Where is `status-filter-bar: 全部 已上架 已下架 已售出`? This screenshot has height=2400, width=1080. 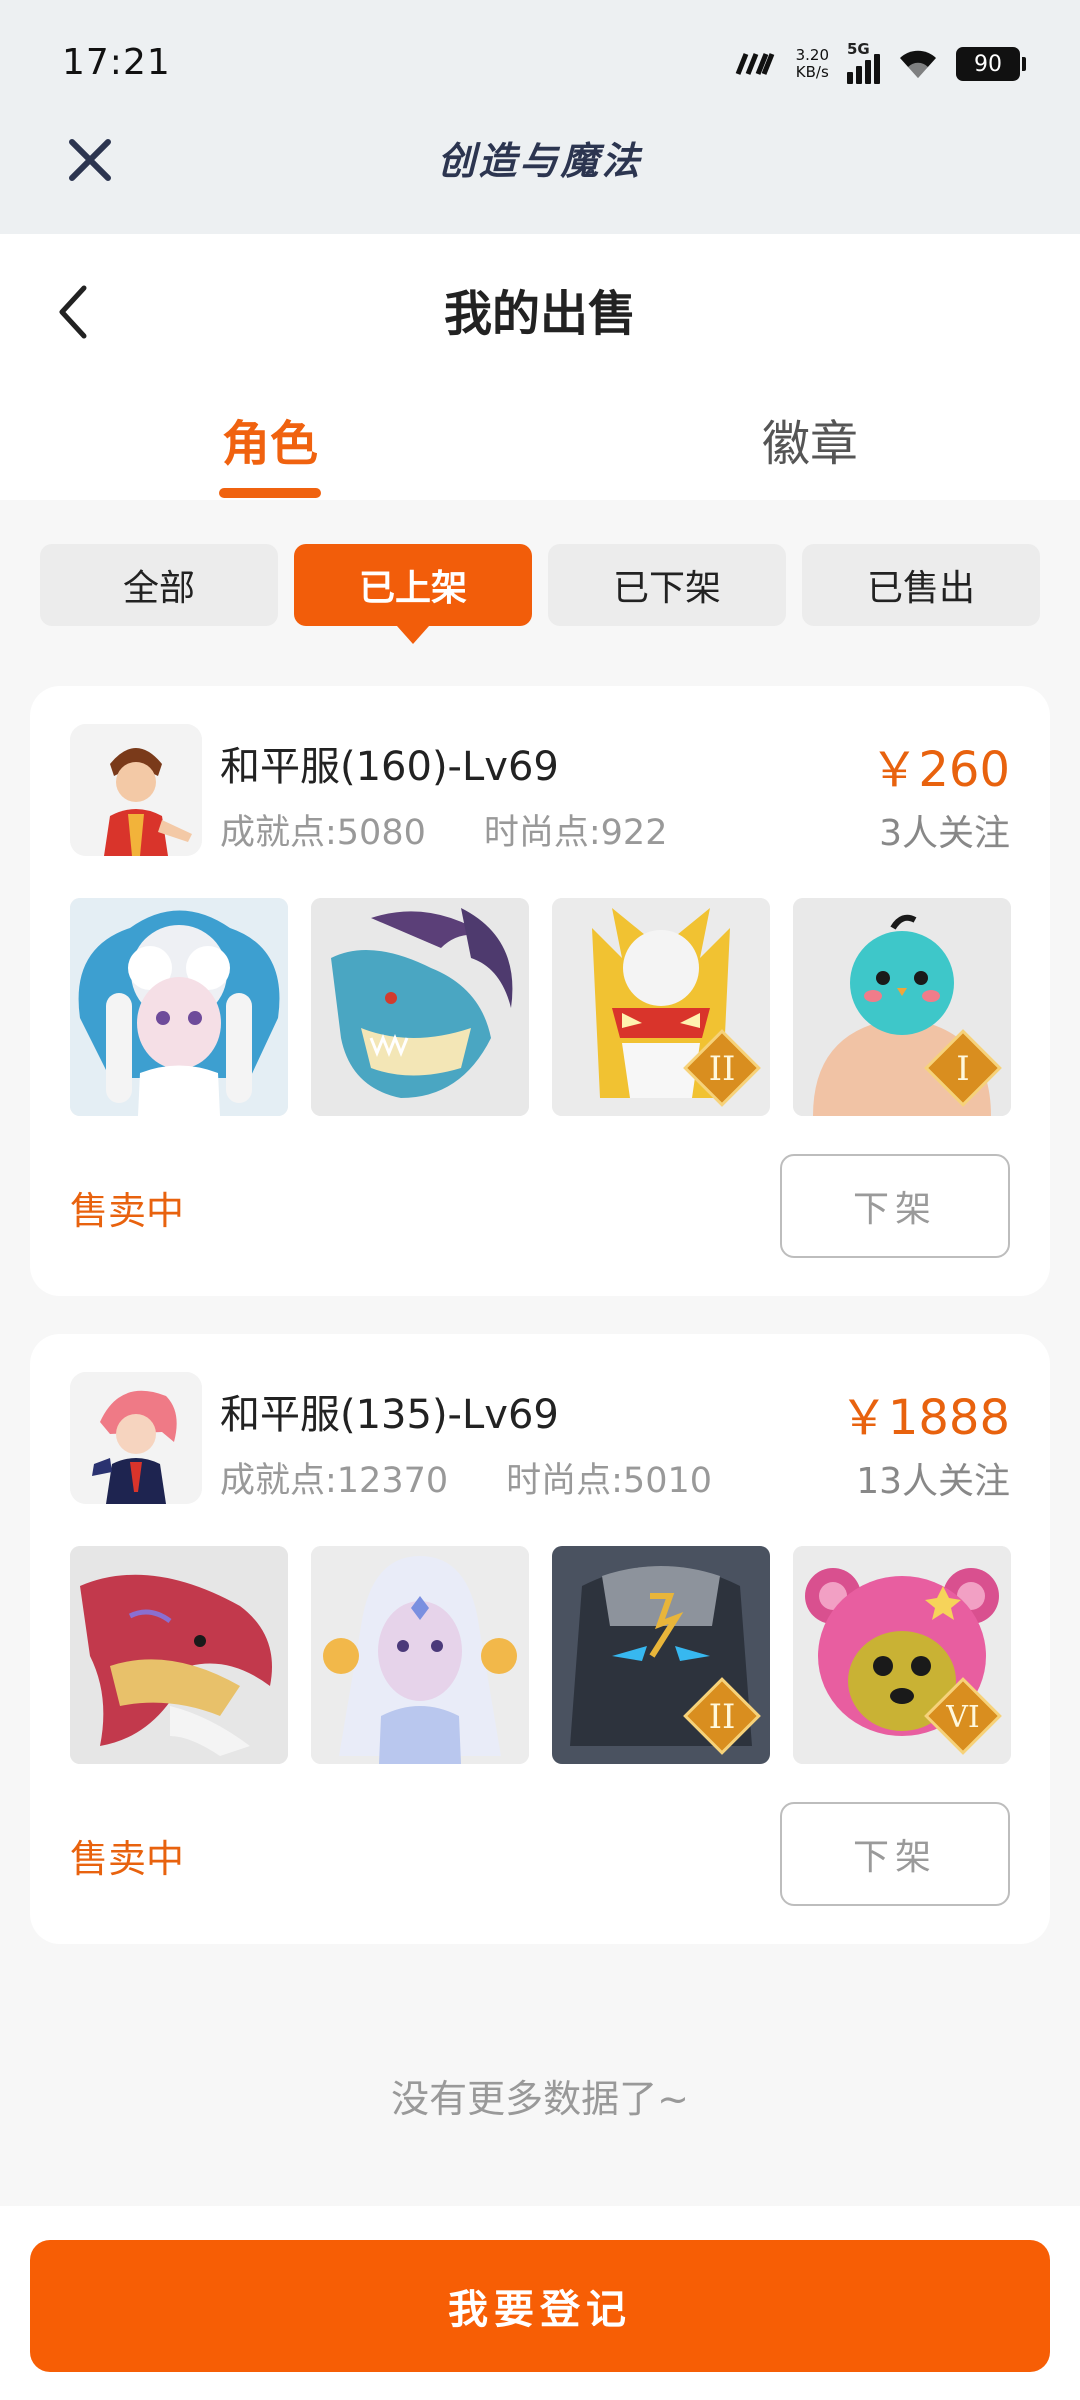
status-filter-bar: 全部 已上架 已下架 已售出 is located at coordinates (540, 585).